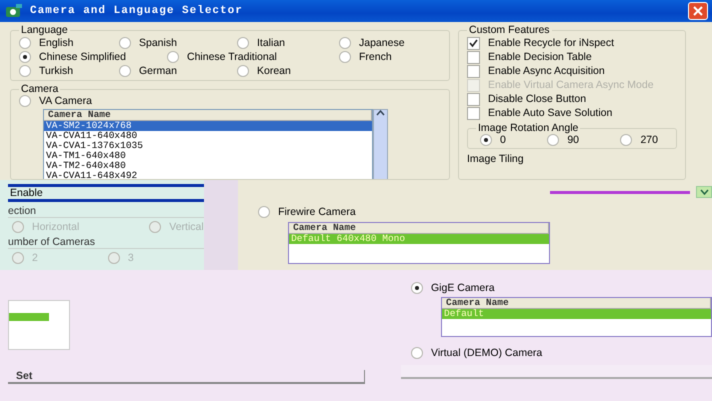  What do you see at coordinates (493, 140) in the screenshot?
I see `radio-option: 0` at bounding box center [493, 140].